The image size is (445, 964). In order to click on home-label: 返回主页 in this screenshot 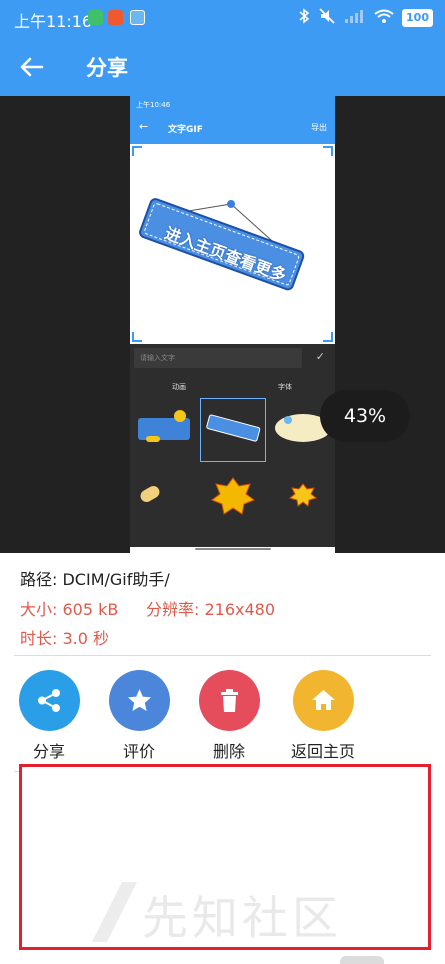, I will do `click(322, 751)`.